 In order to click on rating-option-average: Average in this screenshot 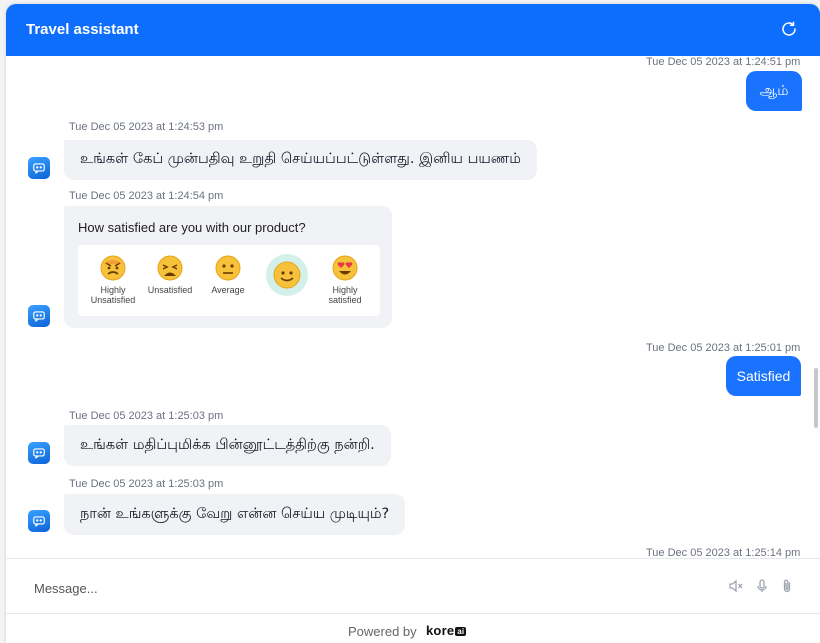, I will do `click(228, 275)`.